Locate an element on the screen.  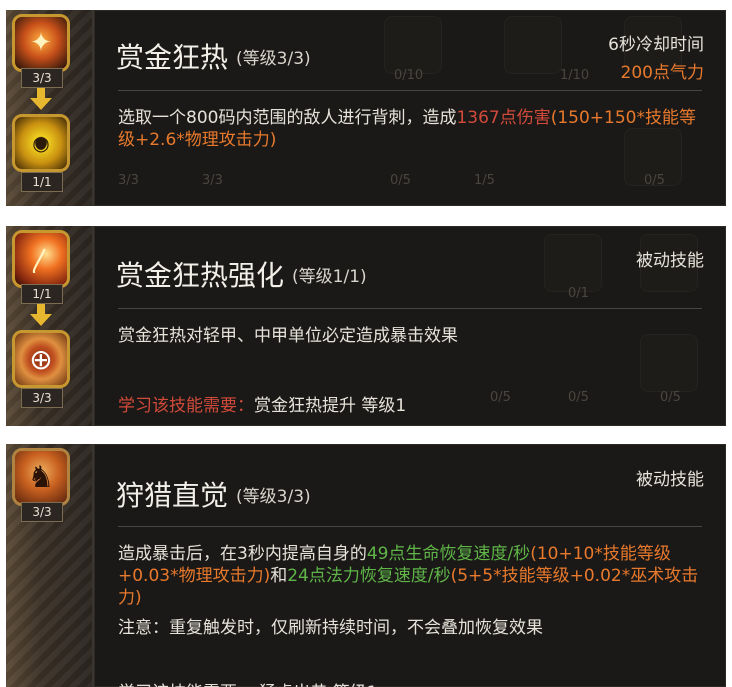
skill-title: 赏金狂热 (等级3/3) is located at coordinates (213, 56).